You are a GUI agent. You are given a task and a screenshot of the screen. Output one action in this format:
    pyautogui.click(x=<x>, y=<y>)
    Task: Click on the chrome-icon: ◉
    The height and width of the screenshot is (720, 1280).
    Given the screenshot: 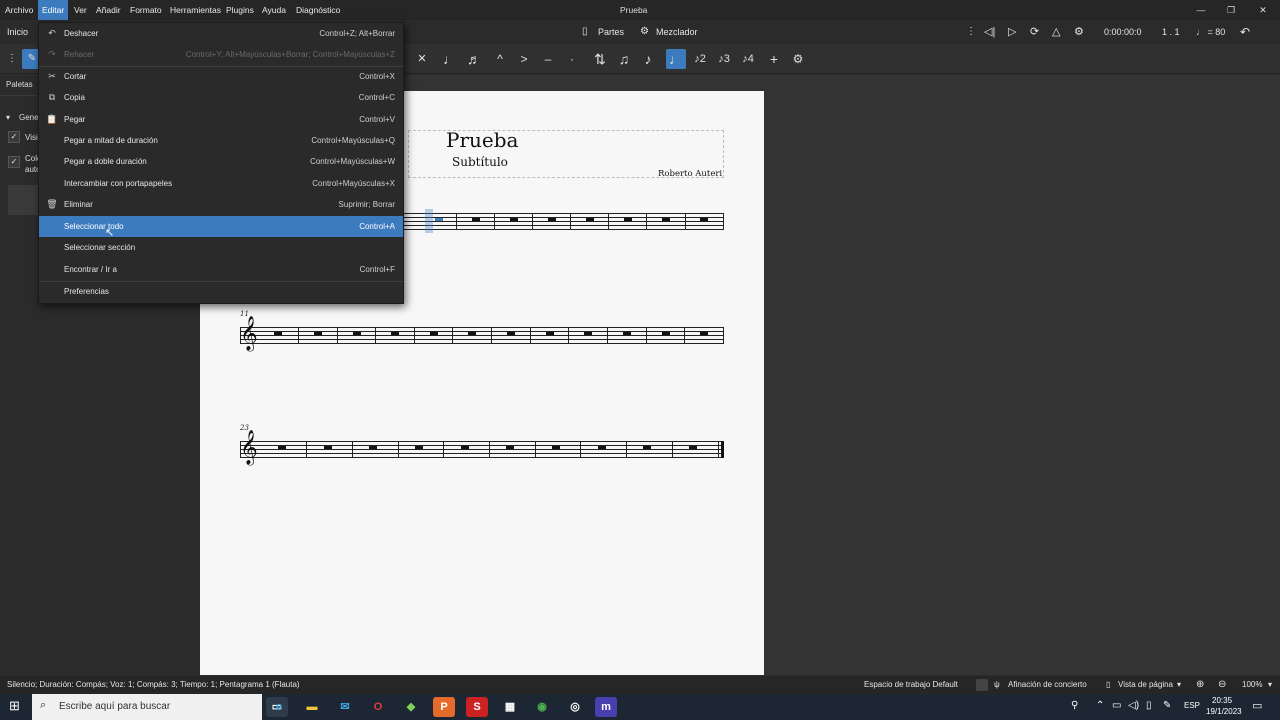 What is the action you would take?
    pyautogui.click(x=542, y=707)
    